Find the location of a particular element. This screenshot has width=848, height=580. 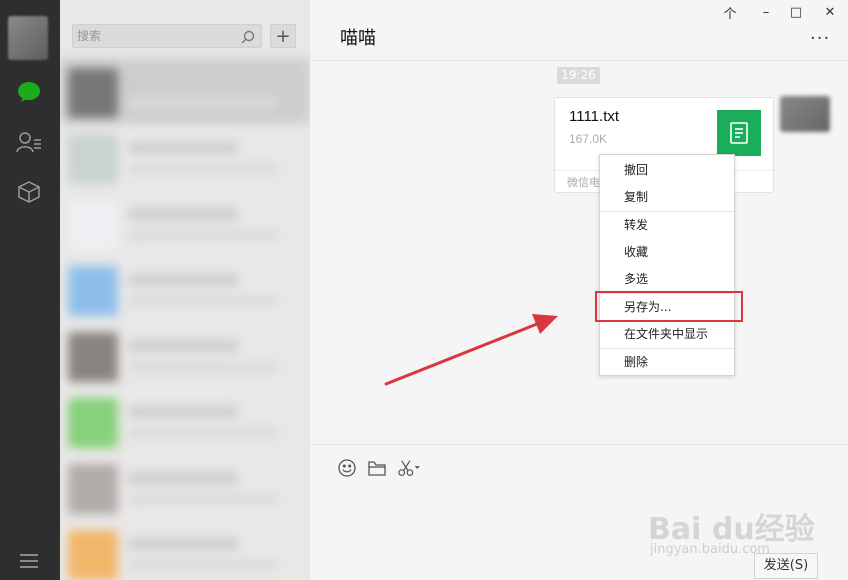

scissors-icon is located at coordinates (409, 468).